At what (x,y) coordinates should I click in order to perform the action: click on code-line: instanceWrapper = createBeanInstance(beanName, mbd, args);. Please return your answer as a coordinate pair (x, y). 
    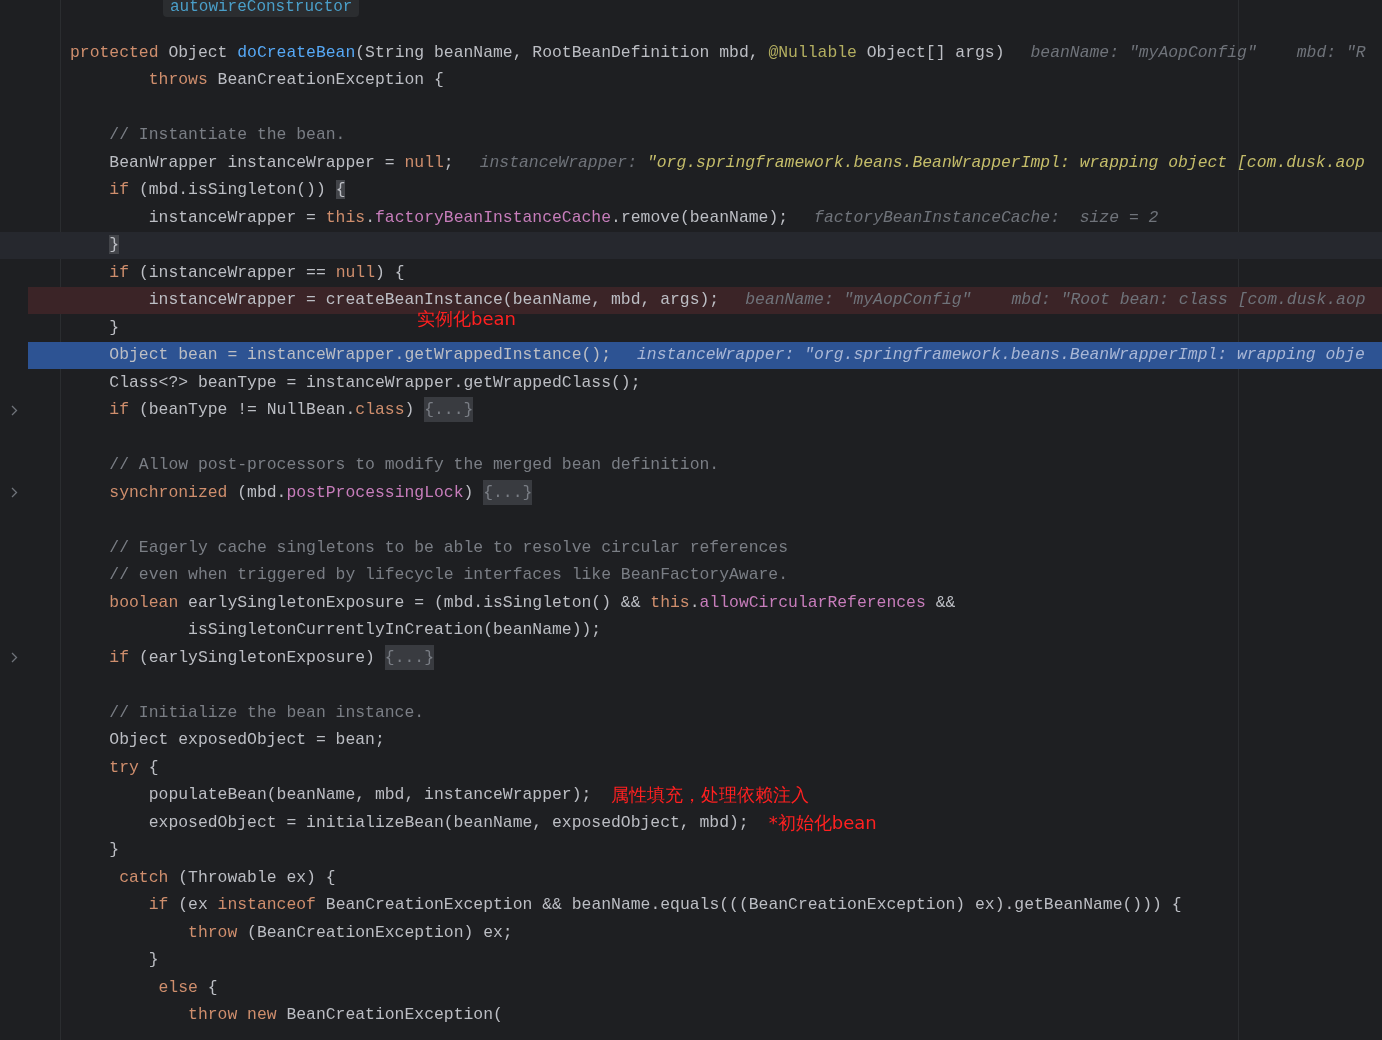
    Looking at the image, I should click on (433, 300).